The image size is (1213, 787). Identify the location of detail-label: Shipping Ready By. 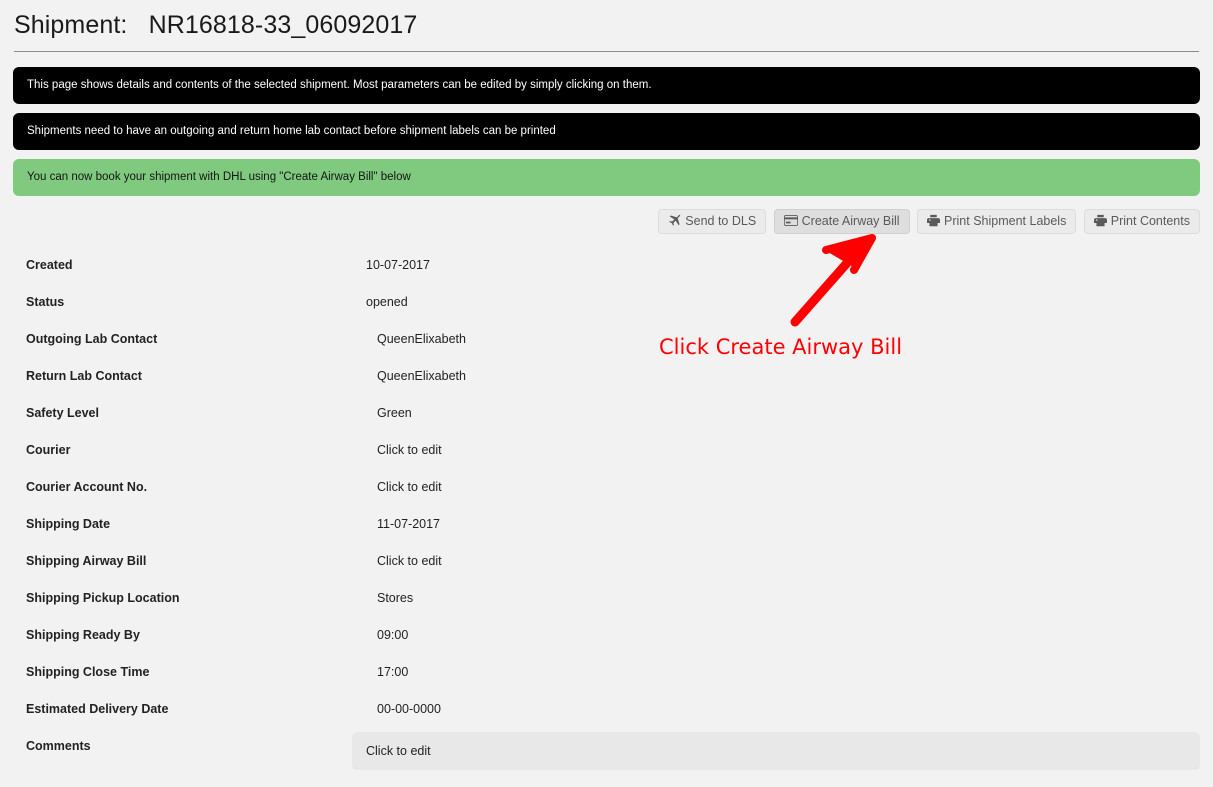
(83, 635).